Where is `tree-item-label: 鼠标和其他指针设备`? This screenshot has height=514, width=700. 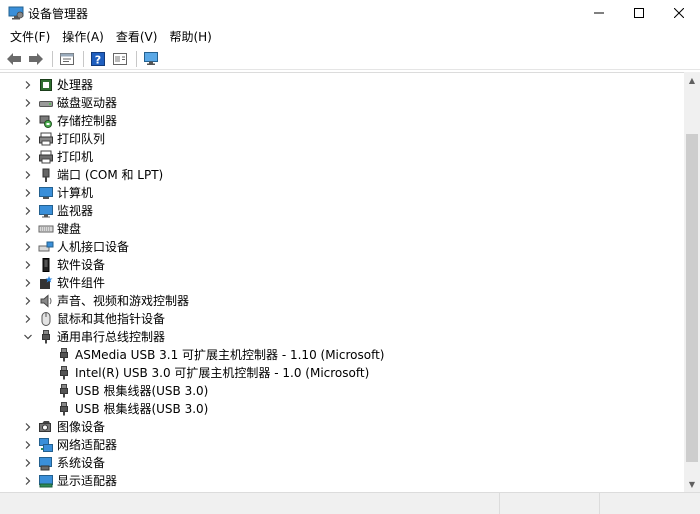 tree-item-label: 鼠标和其他指针设备 is located at coordinates (111, 319).